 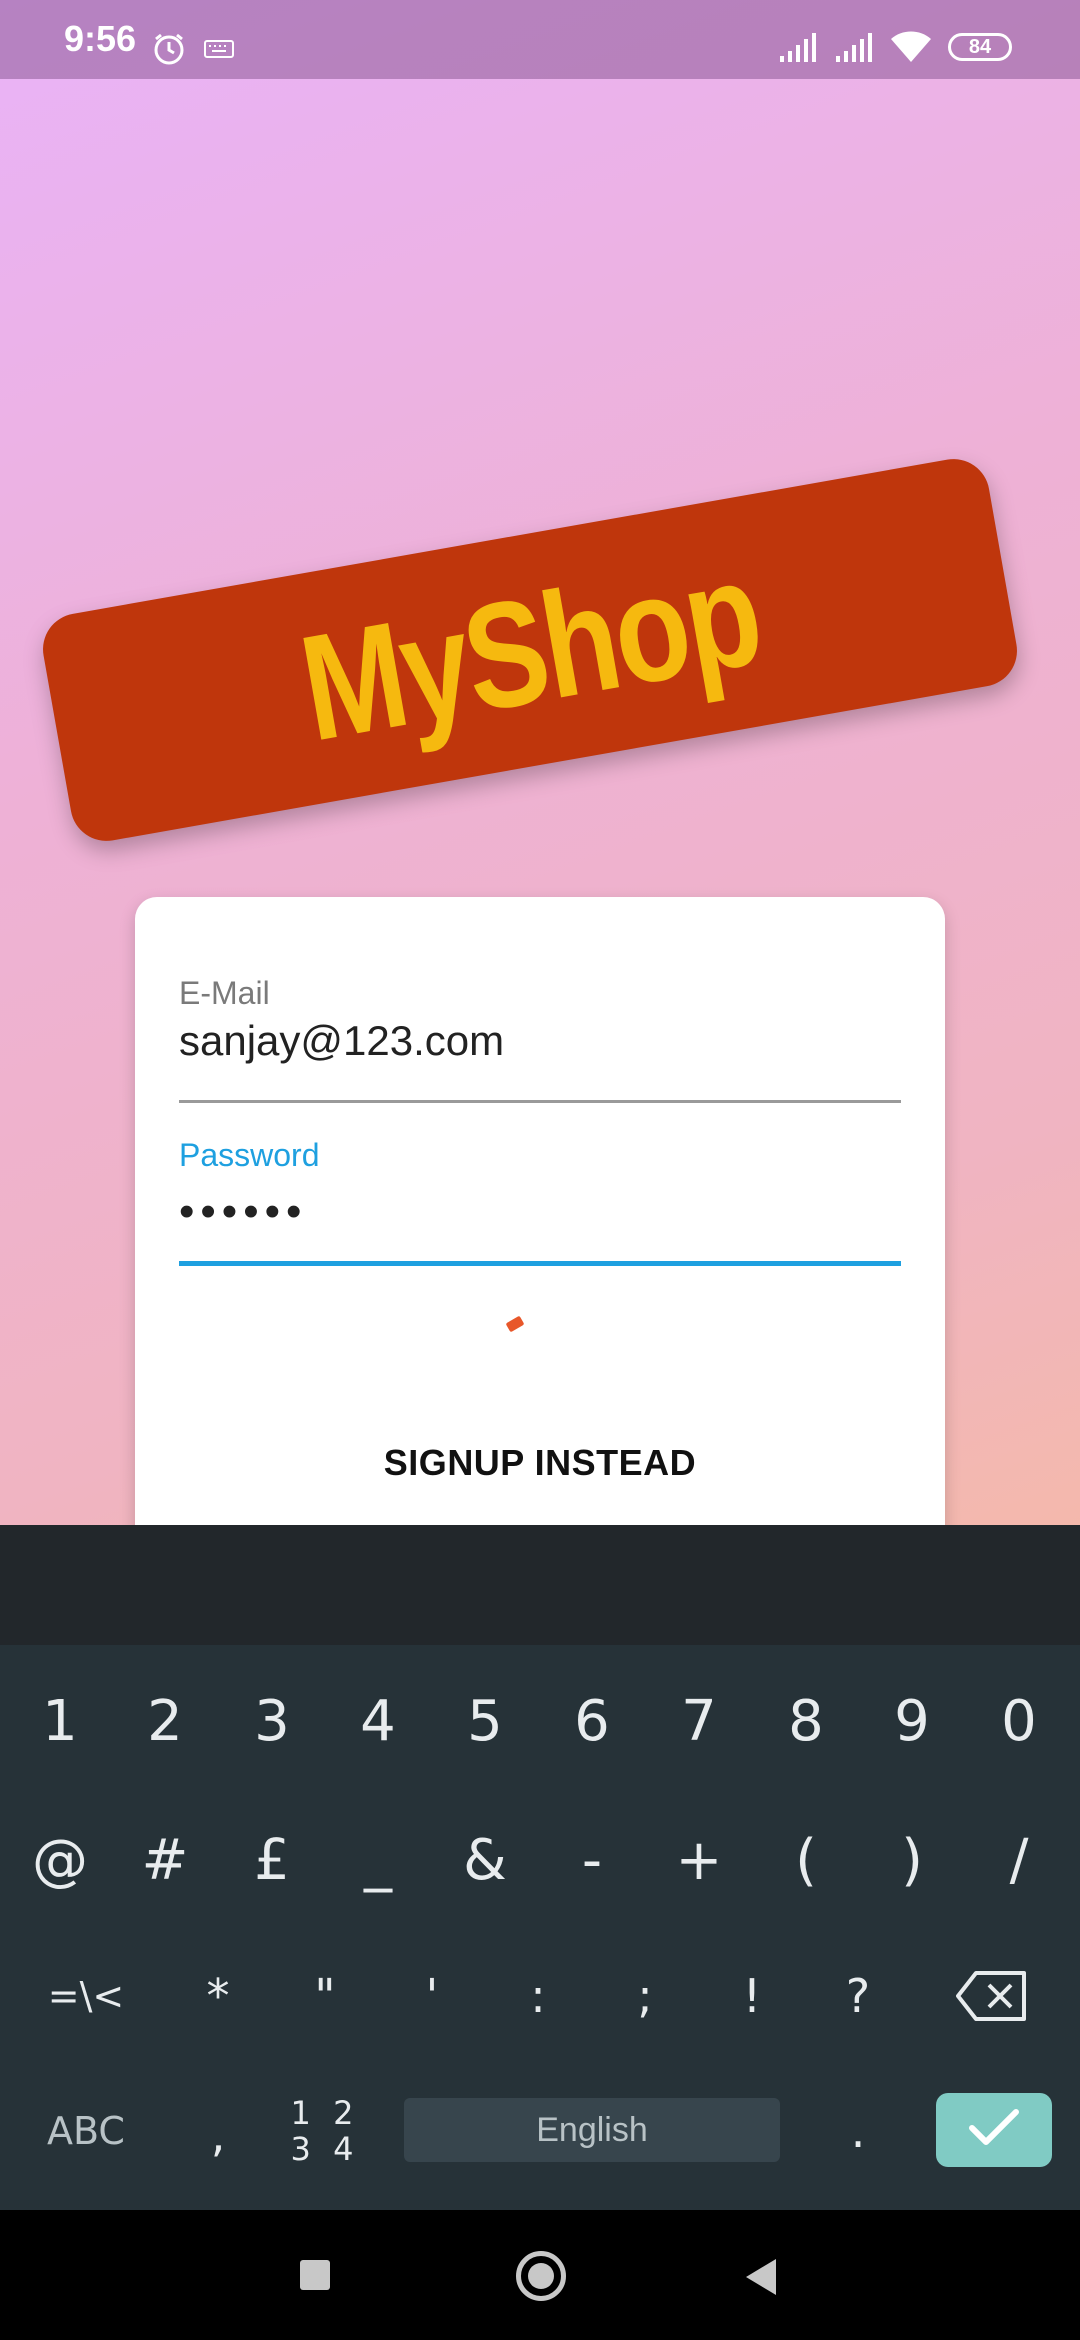 I want to click on key-2: 2, so click(x=165, y=1721).